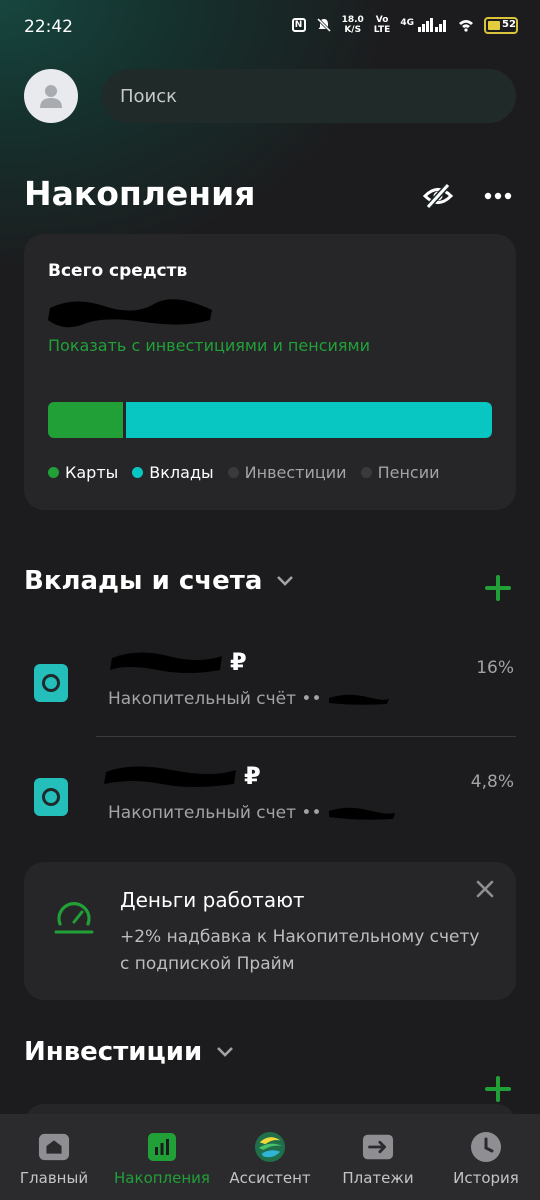  What do you see at coordinates (492, 782) in the screenshot?
I see `account-rate: 4,8%` at bounding box center [492, 782].